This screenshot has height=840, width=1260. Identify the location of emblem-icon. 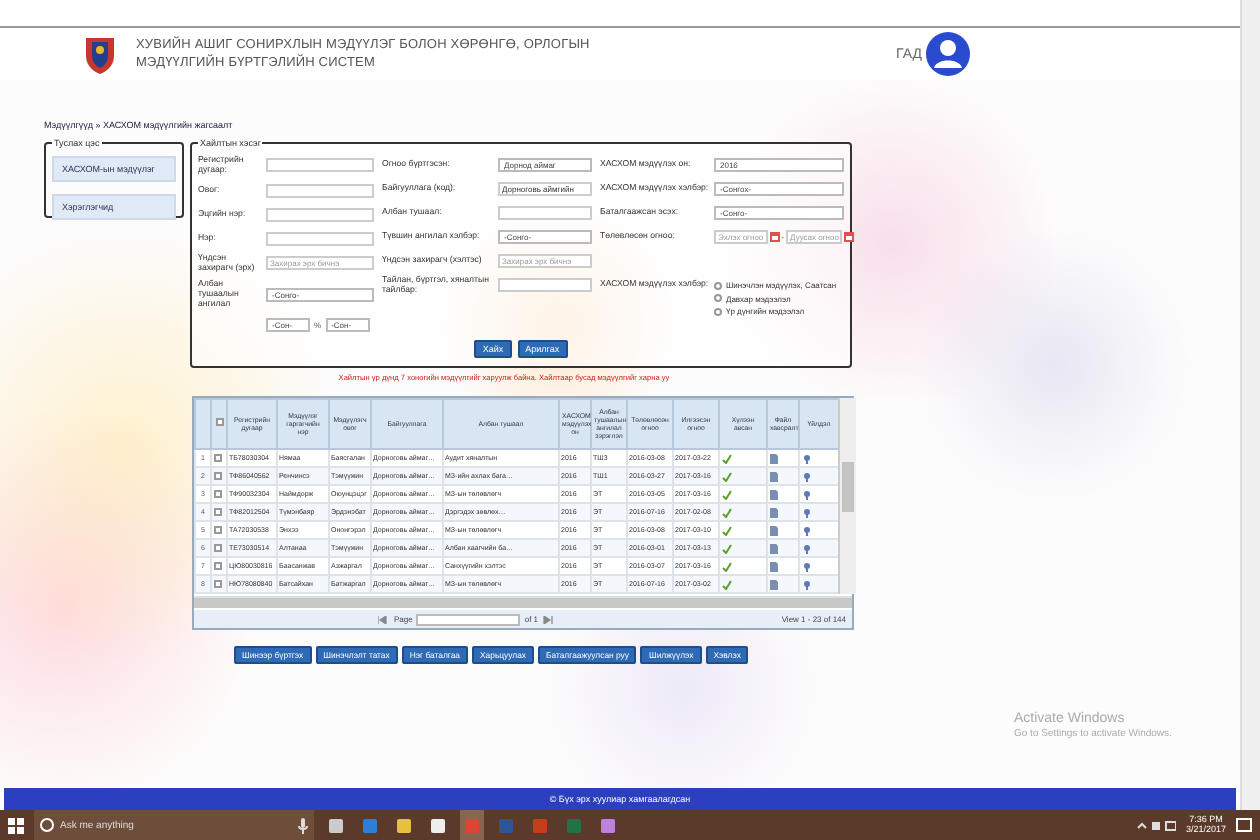
(100, 54).